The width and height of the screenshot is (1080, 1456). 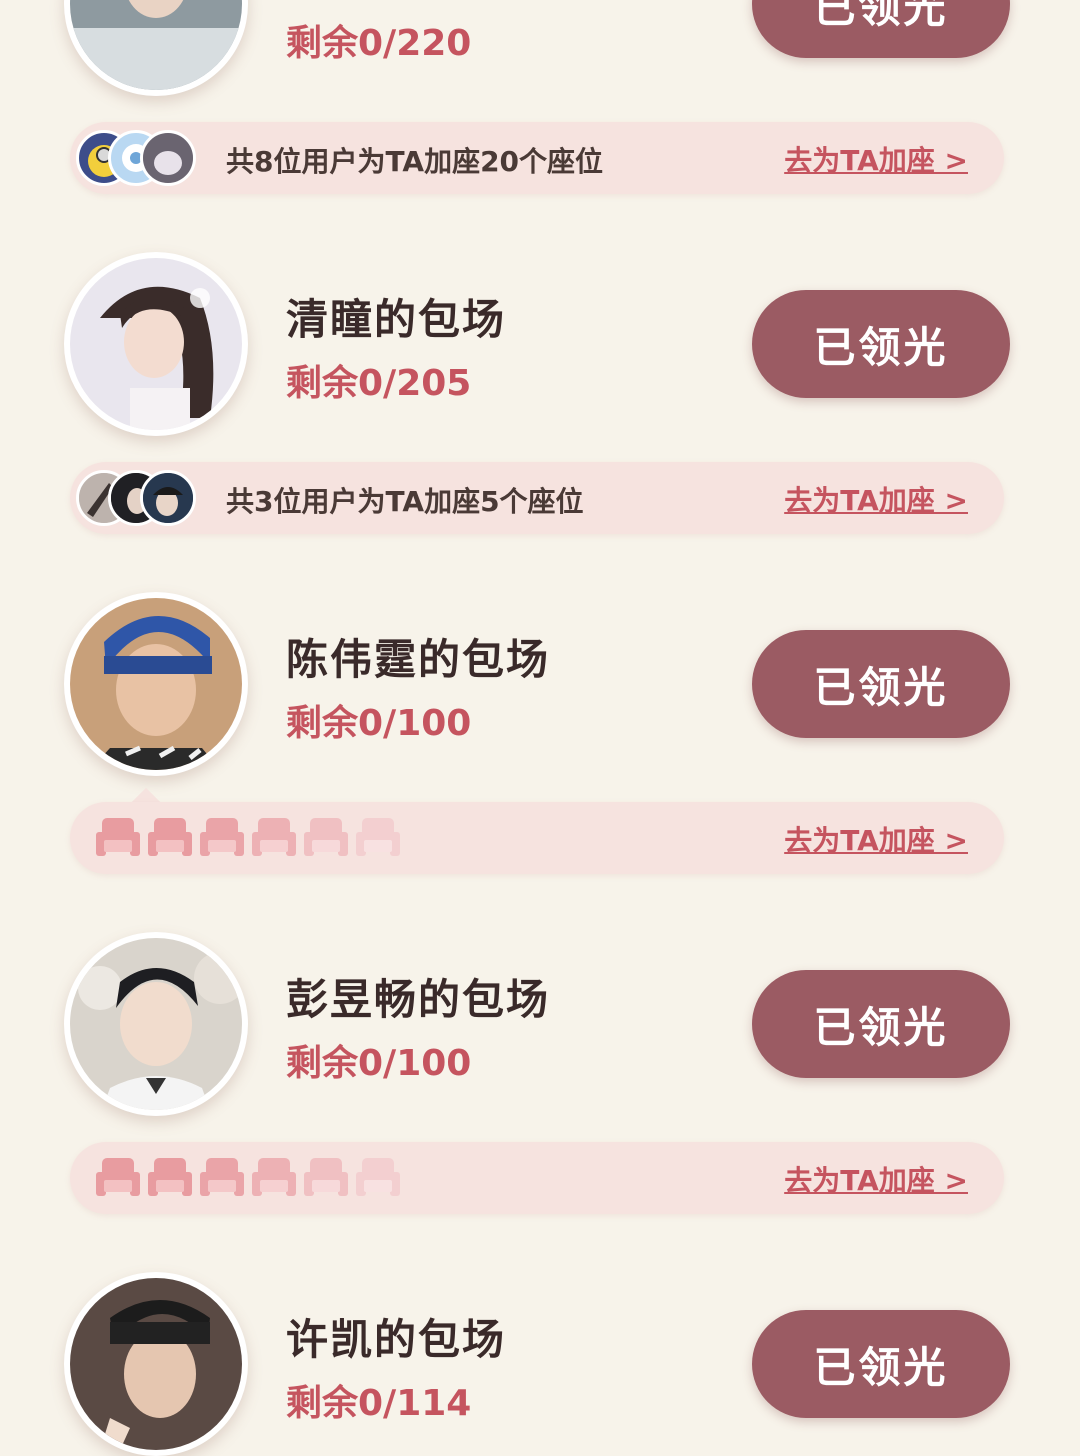 What do you see at coordinates (379, 383) in the screenshot?
I see `remaining-seats: 剩余0/205` at bounding box center [379, 383].